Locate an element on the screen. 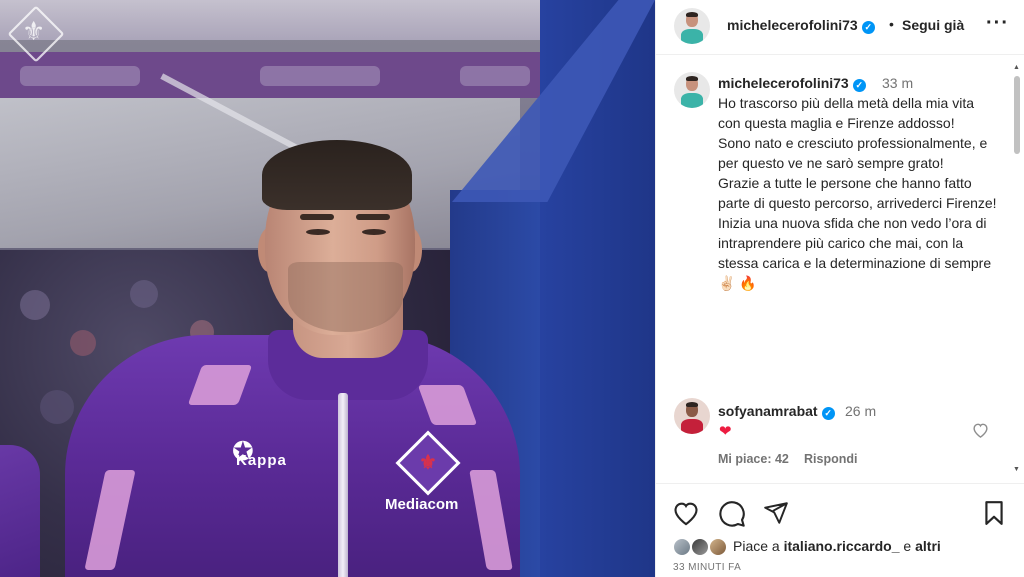 Image resolution: width=1024 pixels, height=577 pixels. player-beard is located at coordinates (345, 297).